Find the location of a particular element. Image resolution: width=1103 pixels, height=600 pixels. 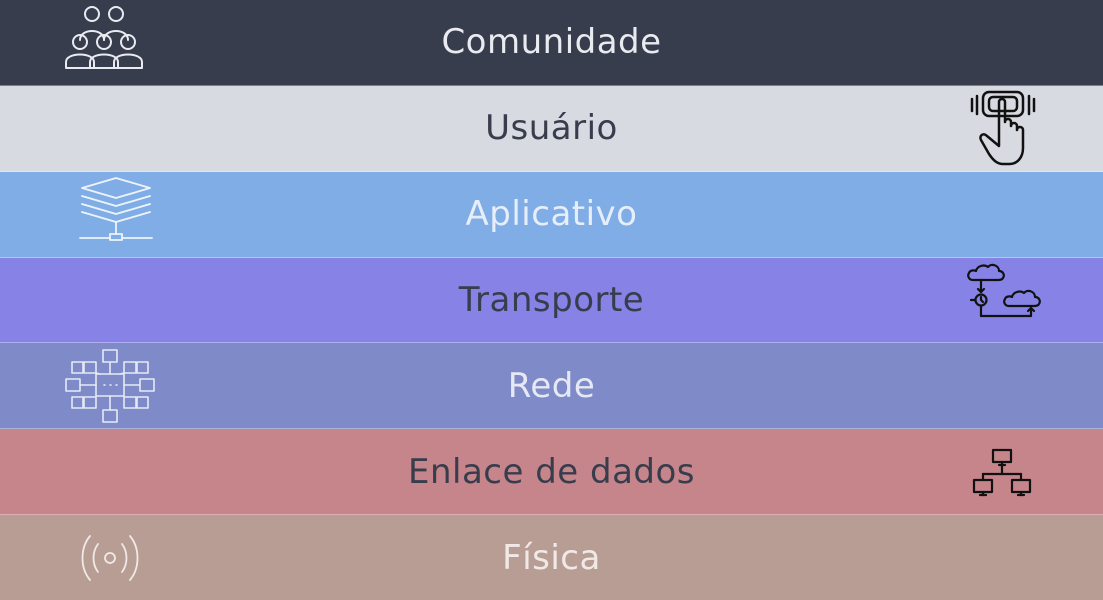

layer-label: Física is located at coordinates (551, 557).